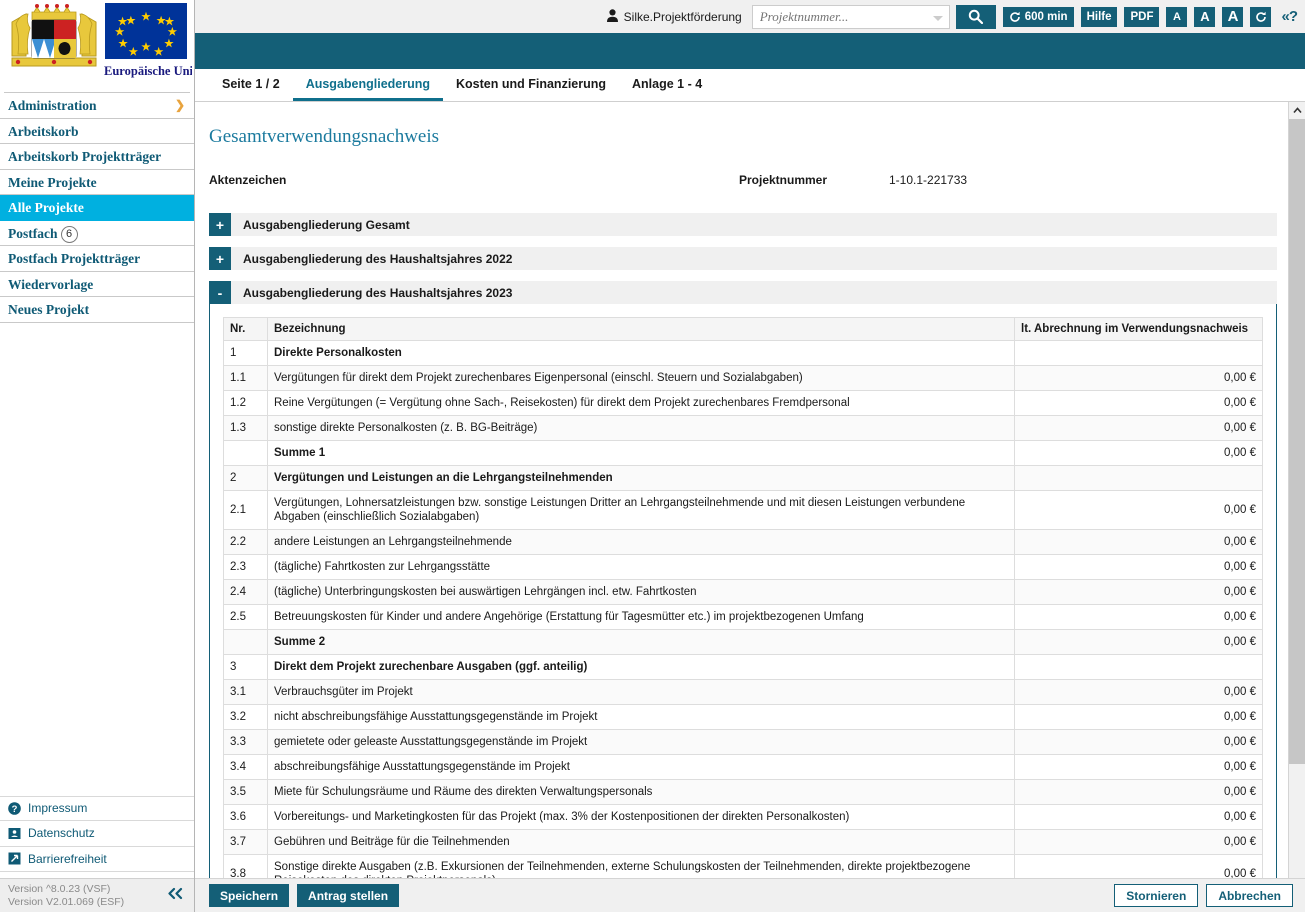  Describe the element at coordinates (220, 292) in the screenshot. I see `accordion-toggle-icon: -` at that location.